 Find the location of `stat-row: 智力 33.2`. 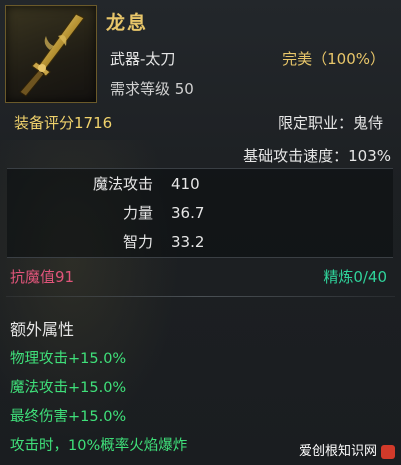

stat-row: 智力 33.2 is located at coordinates (200, 242).